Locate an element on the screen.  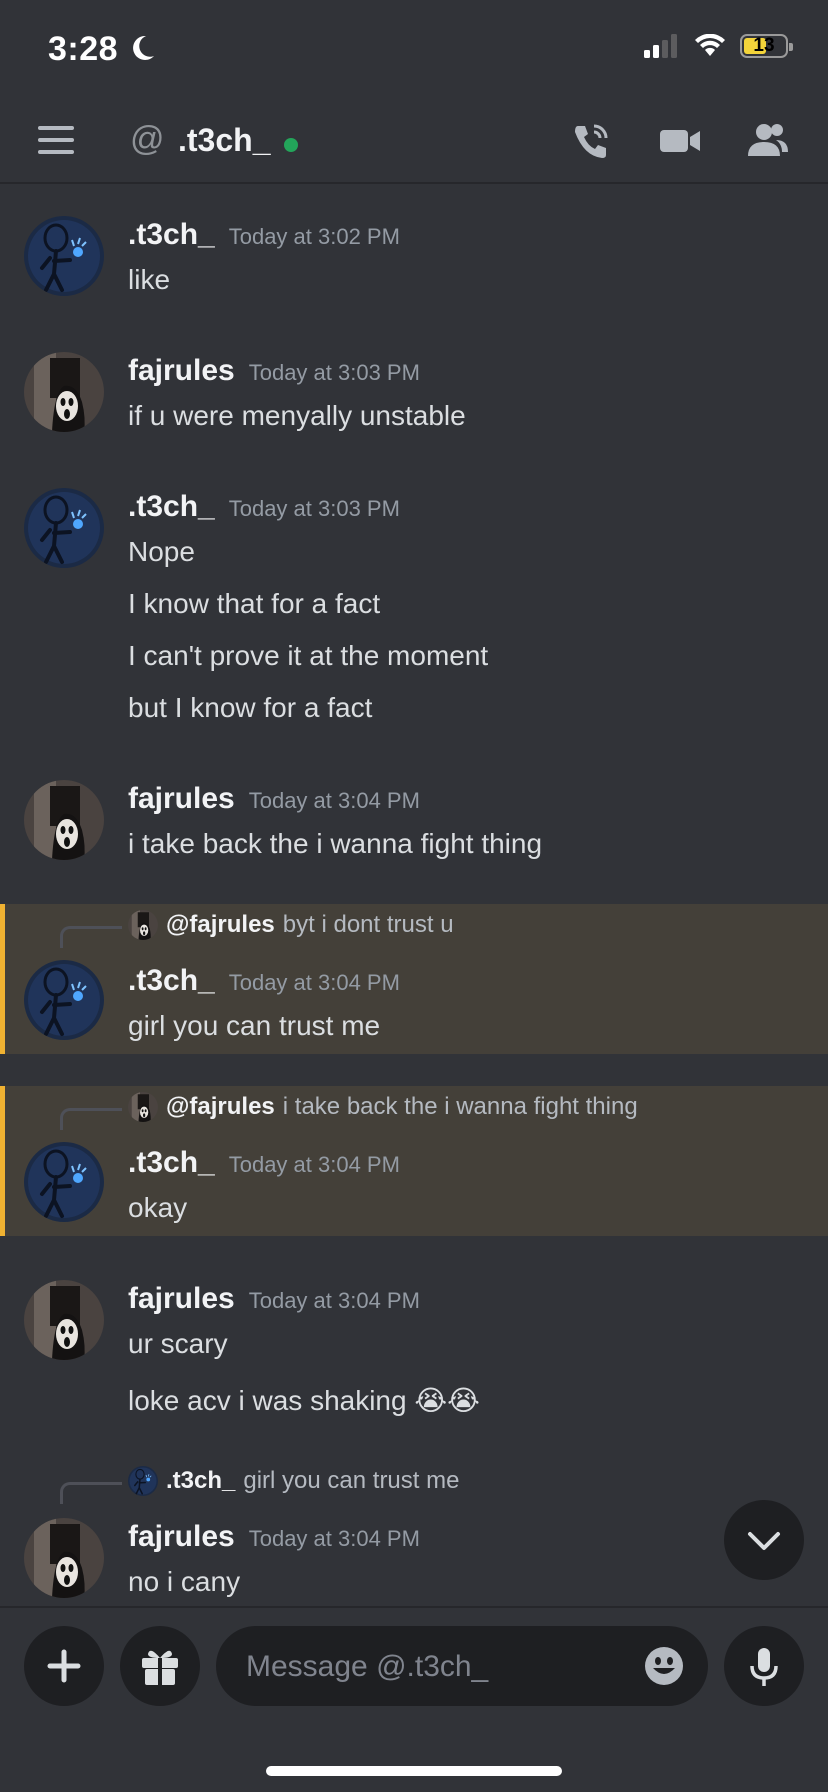
message-text: girl you can trust me is located at coordinates (254, 1025).